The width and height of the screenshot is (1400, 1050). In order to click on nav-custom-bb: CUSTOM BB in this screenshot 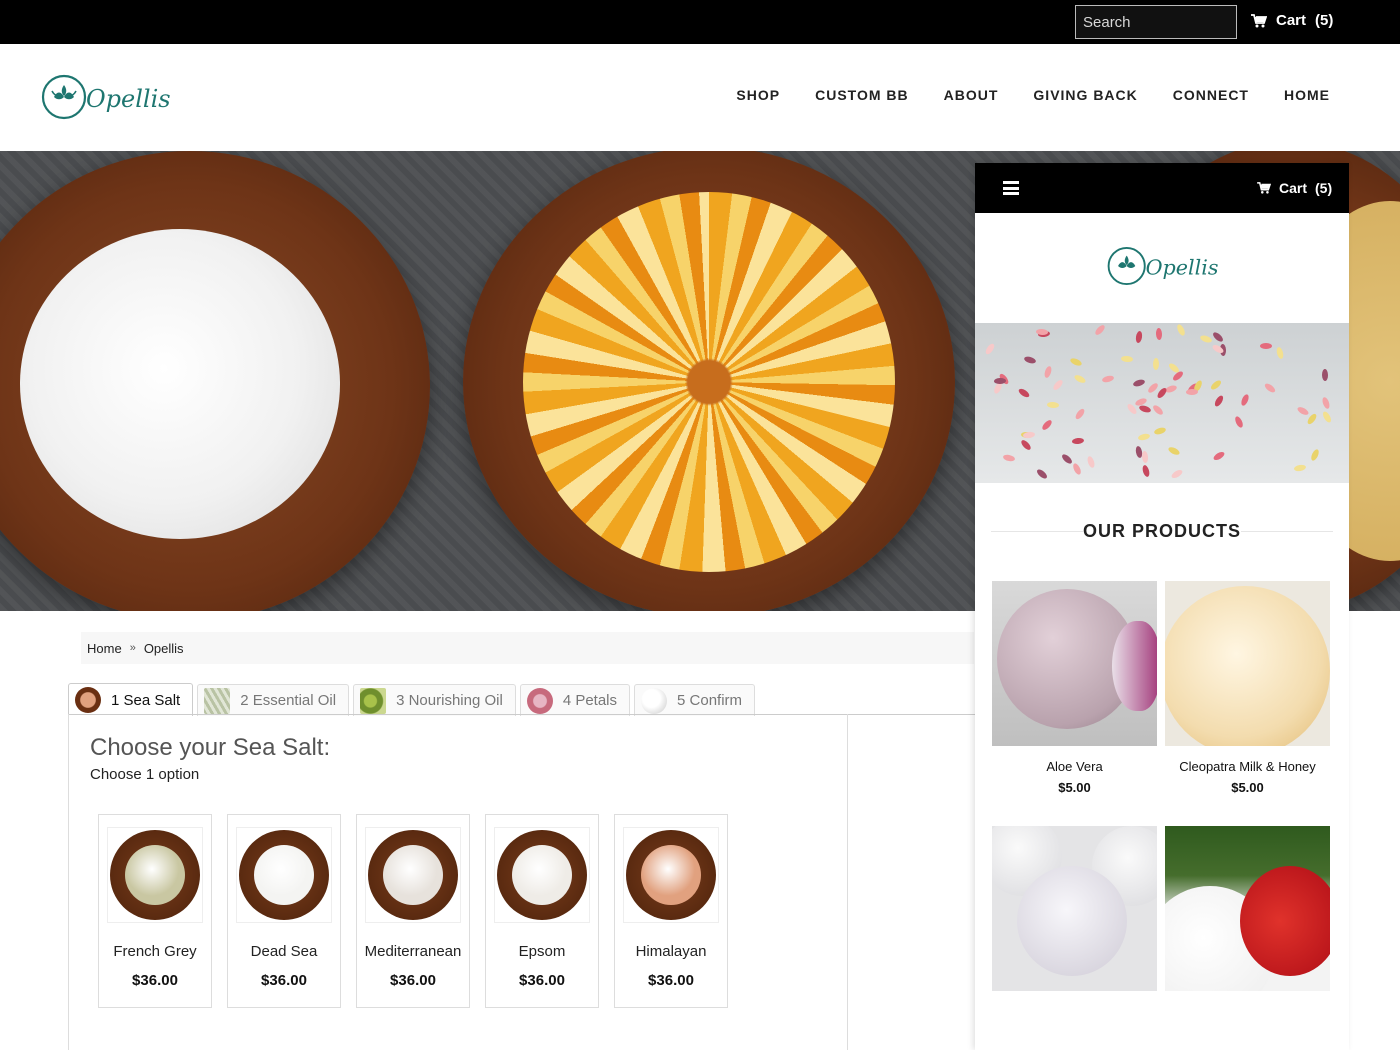, I will do `click(862, 95)`.